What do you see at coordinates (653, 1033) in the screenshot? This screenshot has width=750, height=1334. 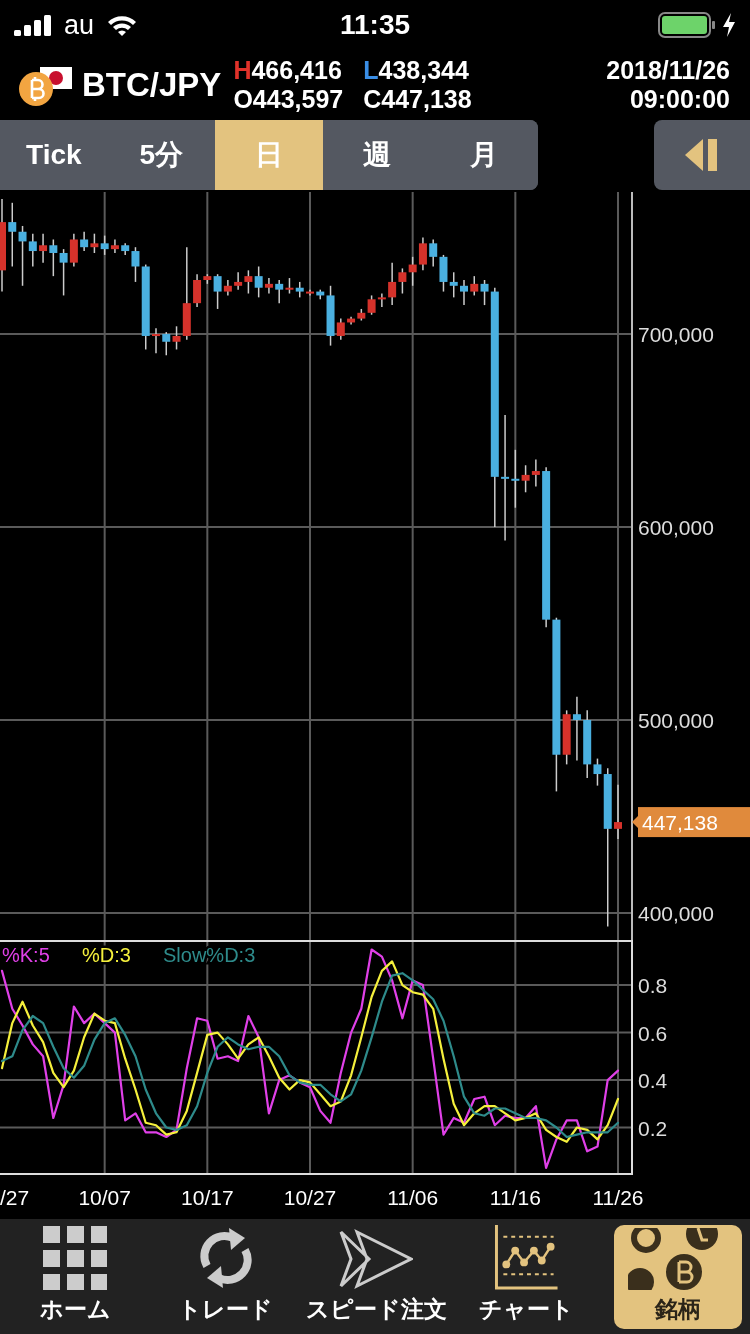 I see `axis-label: 0.6` at bounding box center [653, 1033].